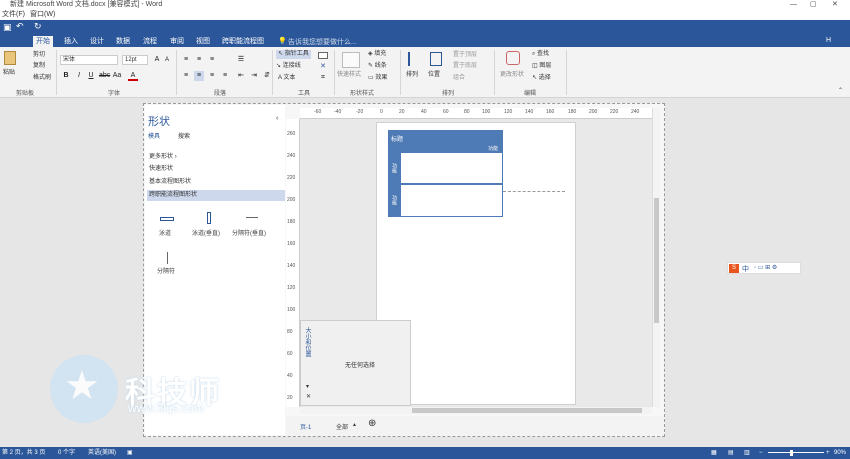 The height and width of the screenshot is (459, 850). What do you see at coordinates (249, 232) in the screenshot?
I see `stencil-separator-vertical: 分隔符(垂直)` at bounding box center [249, 232].